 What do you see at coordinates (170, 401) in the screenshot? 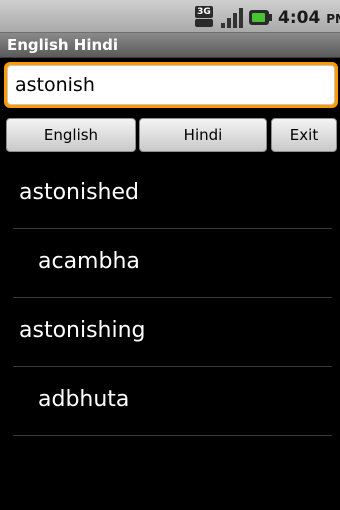
I see `list-item-meaning: adbhuta` at bounding box center [170, 401].